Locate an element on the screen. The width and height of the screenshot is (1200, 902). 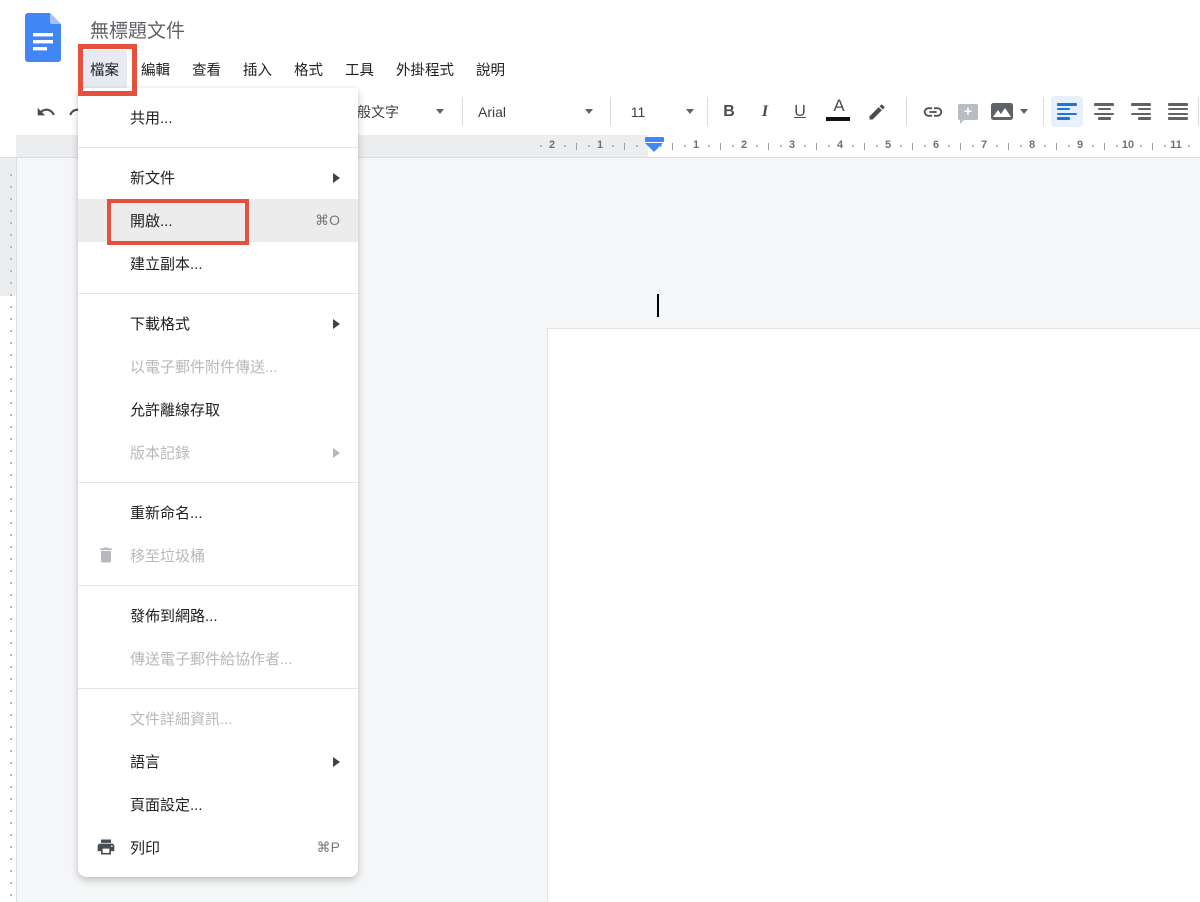
toolbar-divider is located at coordinates (462, 111).